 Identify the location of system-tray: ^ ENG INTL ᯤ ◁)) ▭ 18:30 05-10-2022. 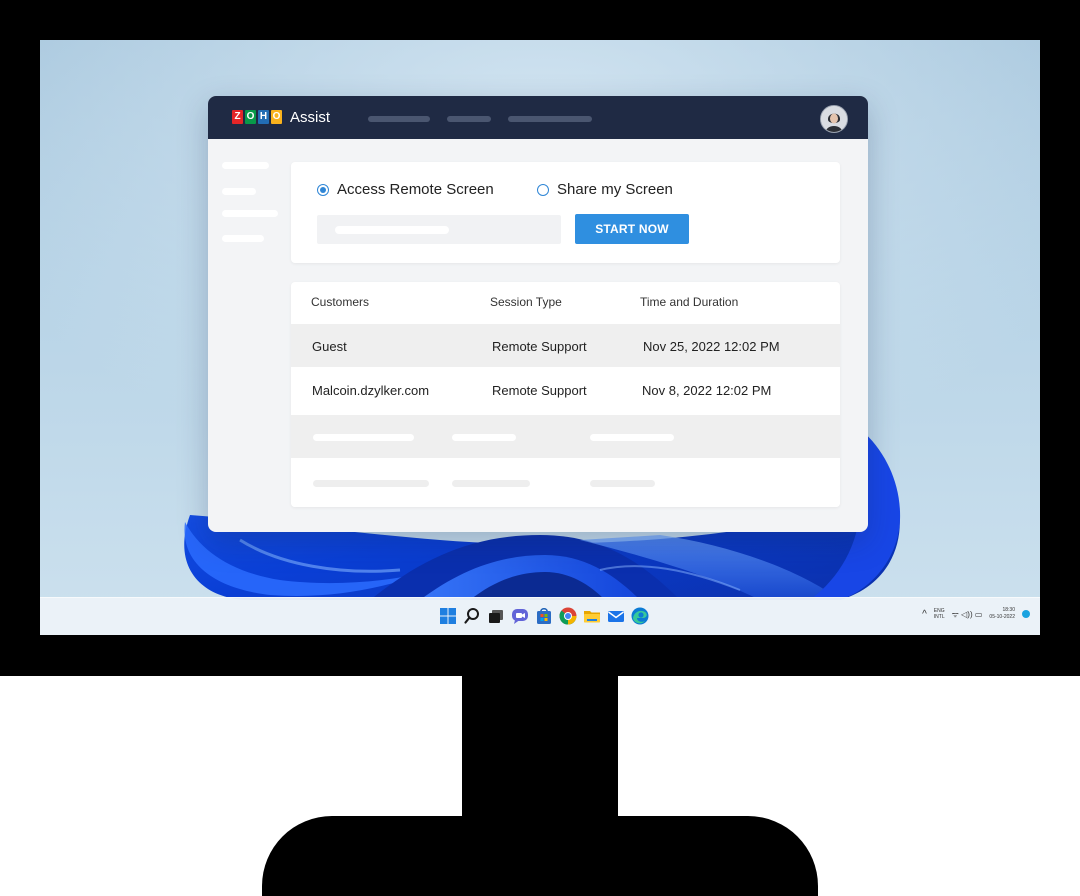
(976, 614).